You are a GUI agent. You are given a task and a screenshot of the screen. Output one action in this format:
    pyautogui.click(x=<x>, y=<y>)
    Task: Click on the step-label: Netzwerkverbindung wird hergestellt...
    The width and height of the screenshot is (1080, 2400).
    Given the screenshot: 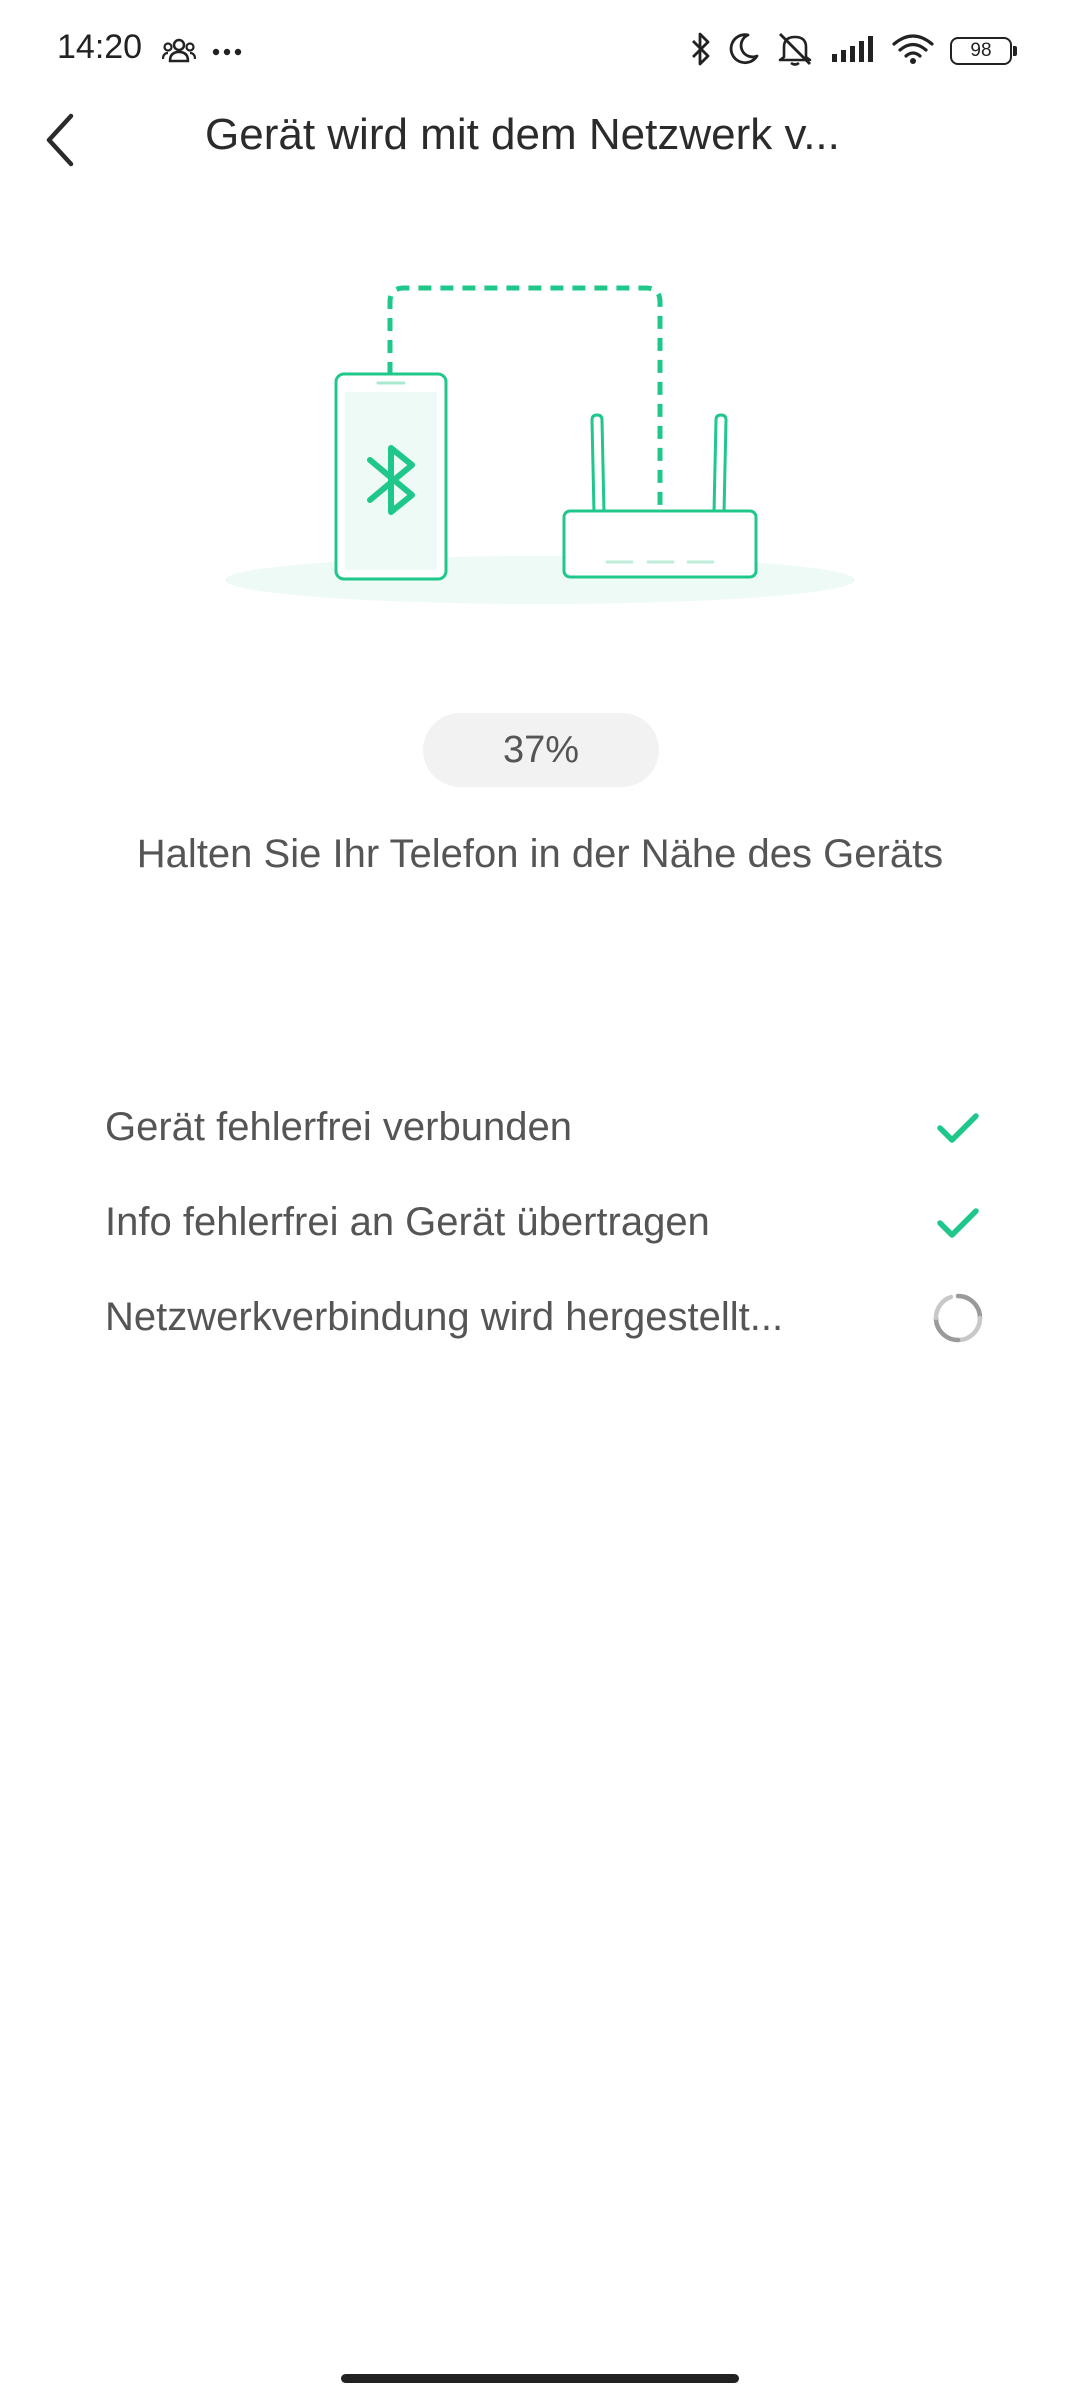 What is the action you would take?
    pyautogui.click(x=444, y=1317)
    